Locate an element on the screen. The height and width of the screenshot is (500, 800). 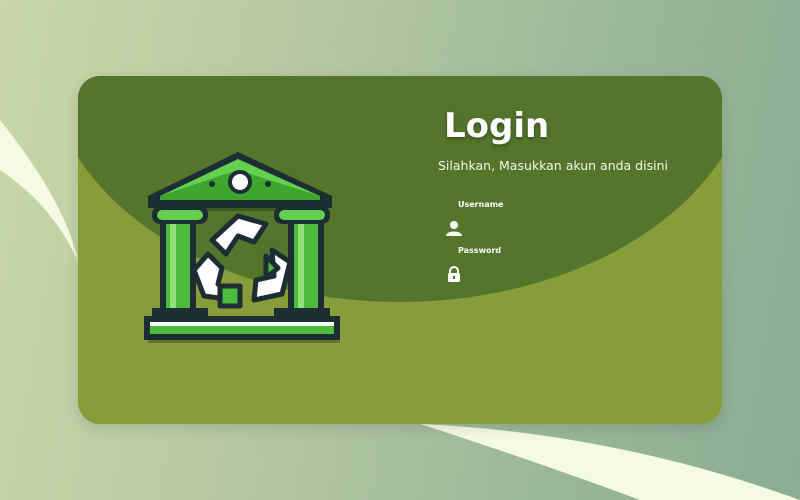
lock-icon is located at coordinates (454, 274).